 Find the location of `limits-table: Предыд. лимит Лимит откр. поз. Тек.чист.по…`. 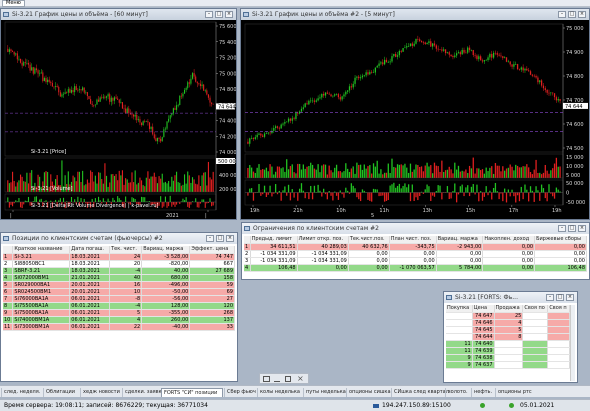

limits-table: Предыд. лимит Лимит откр. поз. Тек.чист.по… is located at coordinates (415, 254).